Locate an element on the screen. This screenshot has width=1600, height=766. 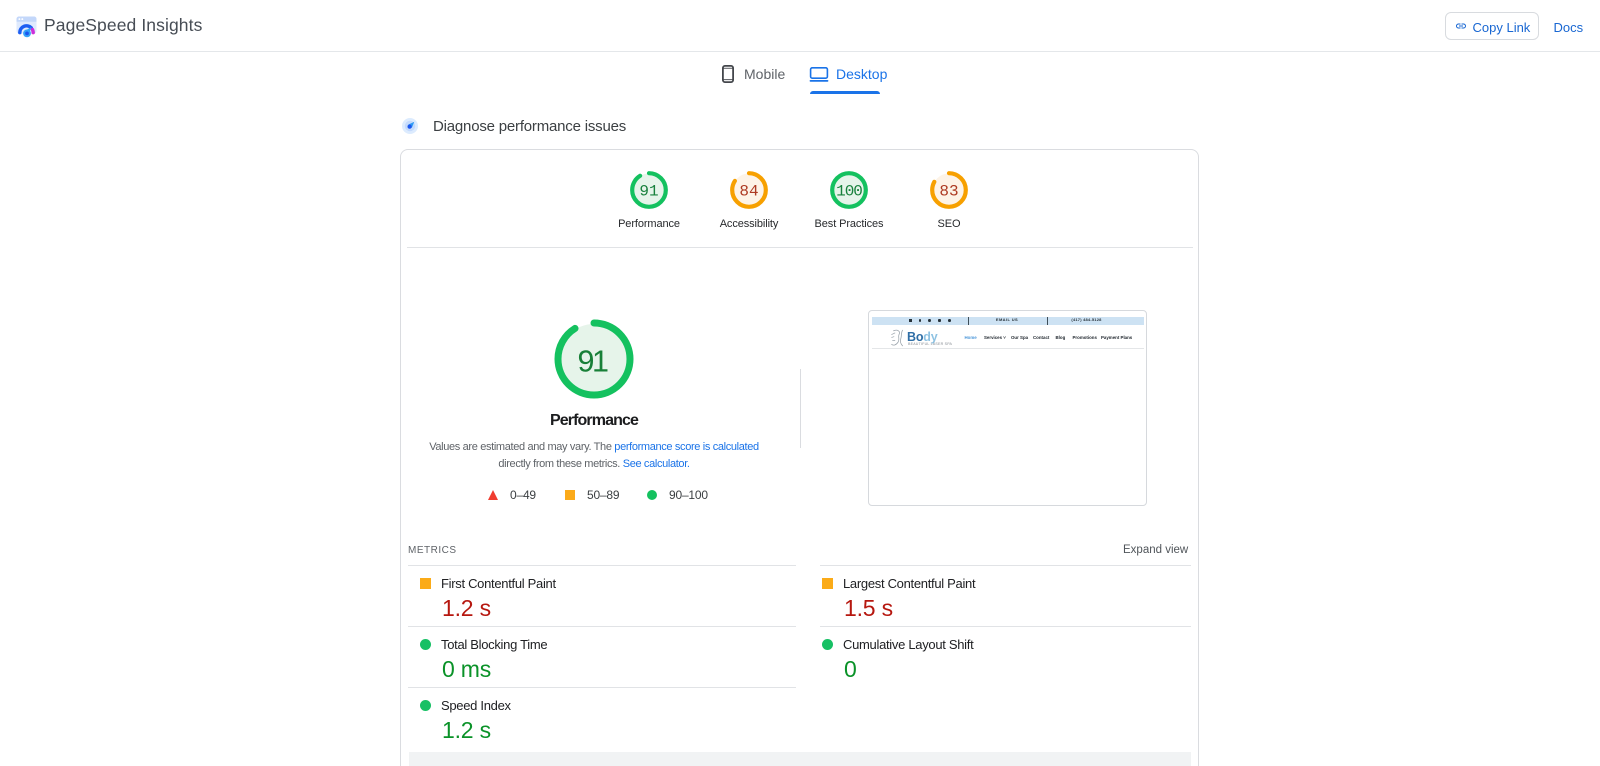
svg-text: 84 is located at coordinates (748, 191).